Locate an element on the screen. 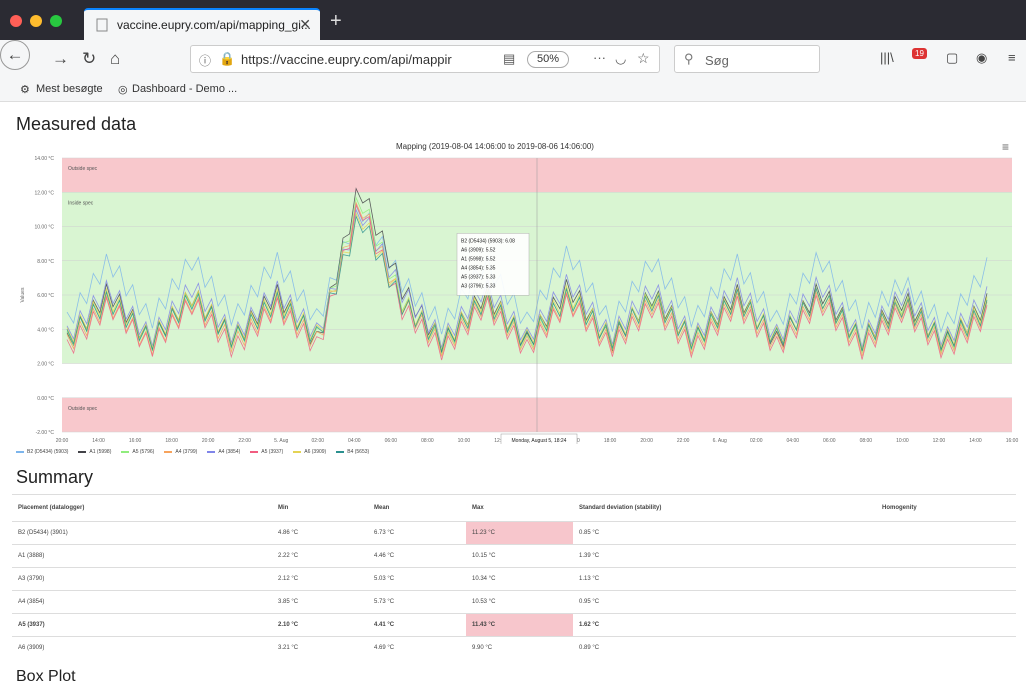 The height and width of the screenshot is (686, 1026). legend-item: A5 (3937) is located at coordinates (266, 452).